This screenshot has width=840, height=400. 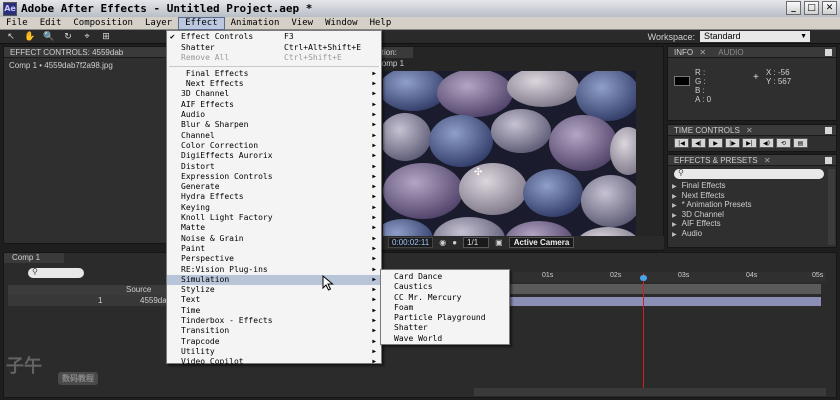 I want to click on timeline-tab: Comp 1, so click(x=34, y=258).